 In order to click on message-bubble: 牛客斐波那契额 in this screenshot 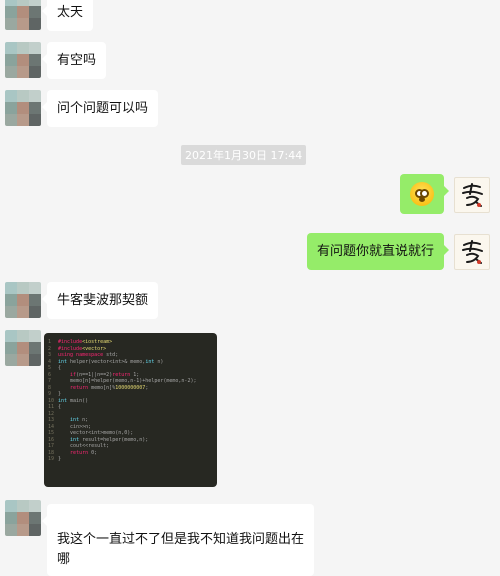, I will do `click(100, 300)`.